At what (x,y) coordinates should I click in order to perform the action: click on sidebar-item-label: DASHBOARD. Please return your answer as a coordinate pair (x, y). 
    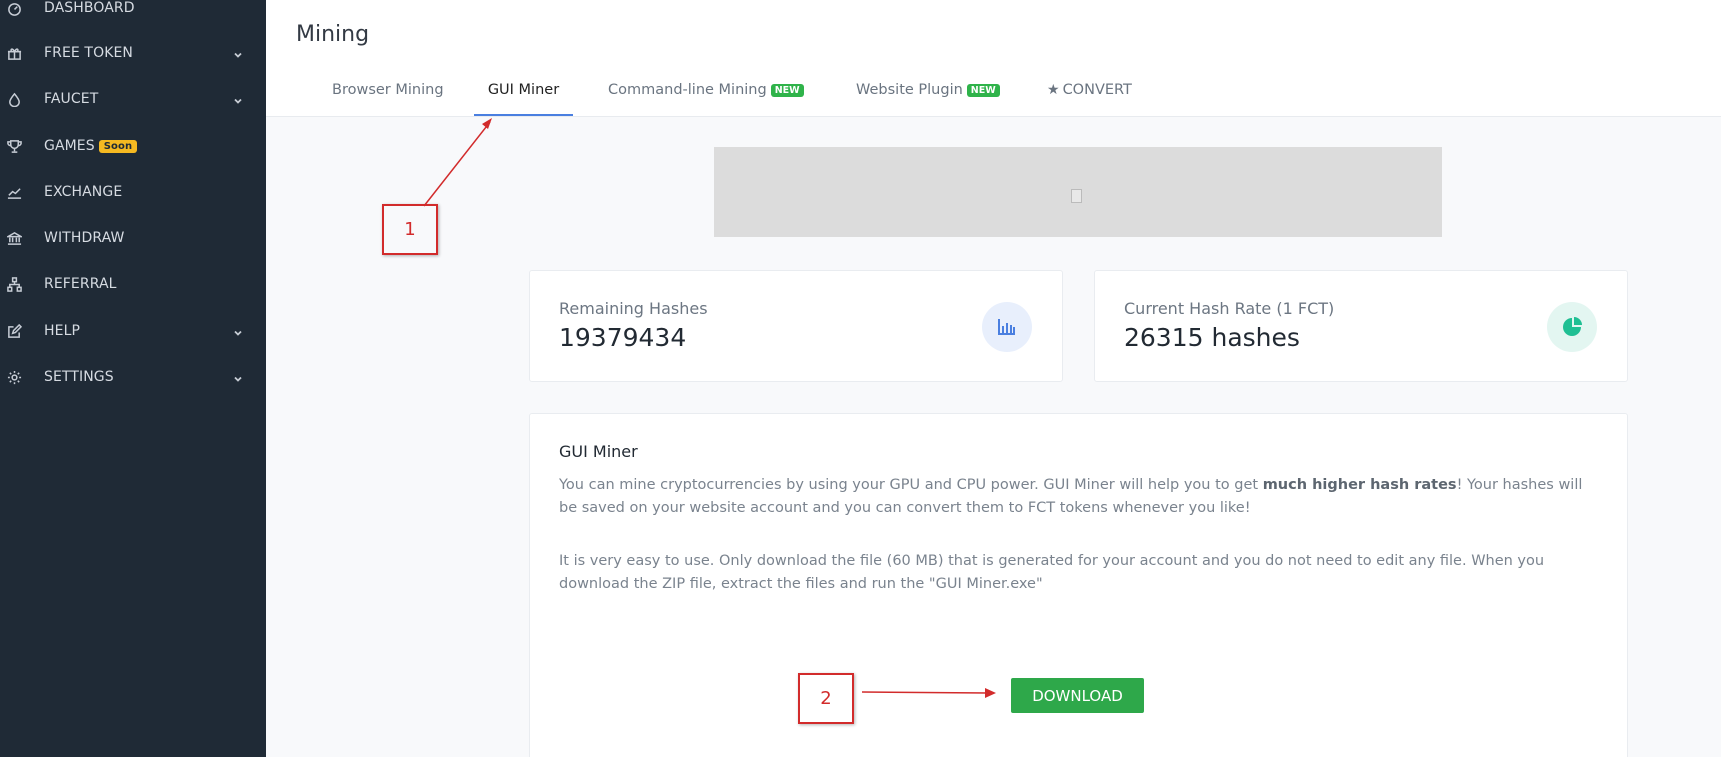
    Looking at the image, I should click on (89, 8).